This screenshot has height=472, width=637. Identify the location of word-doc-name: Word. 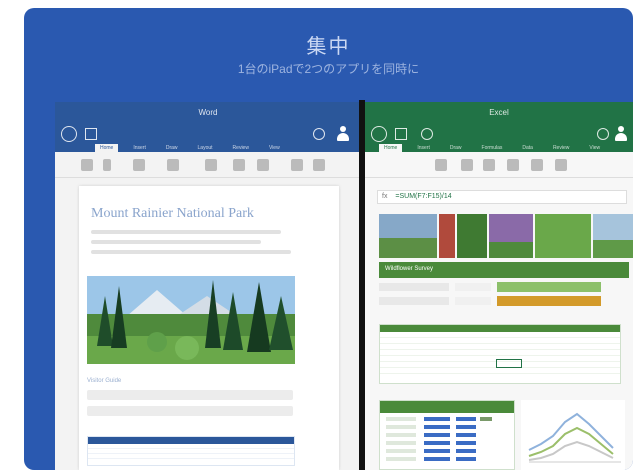
(208, 112).